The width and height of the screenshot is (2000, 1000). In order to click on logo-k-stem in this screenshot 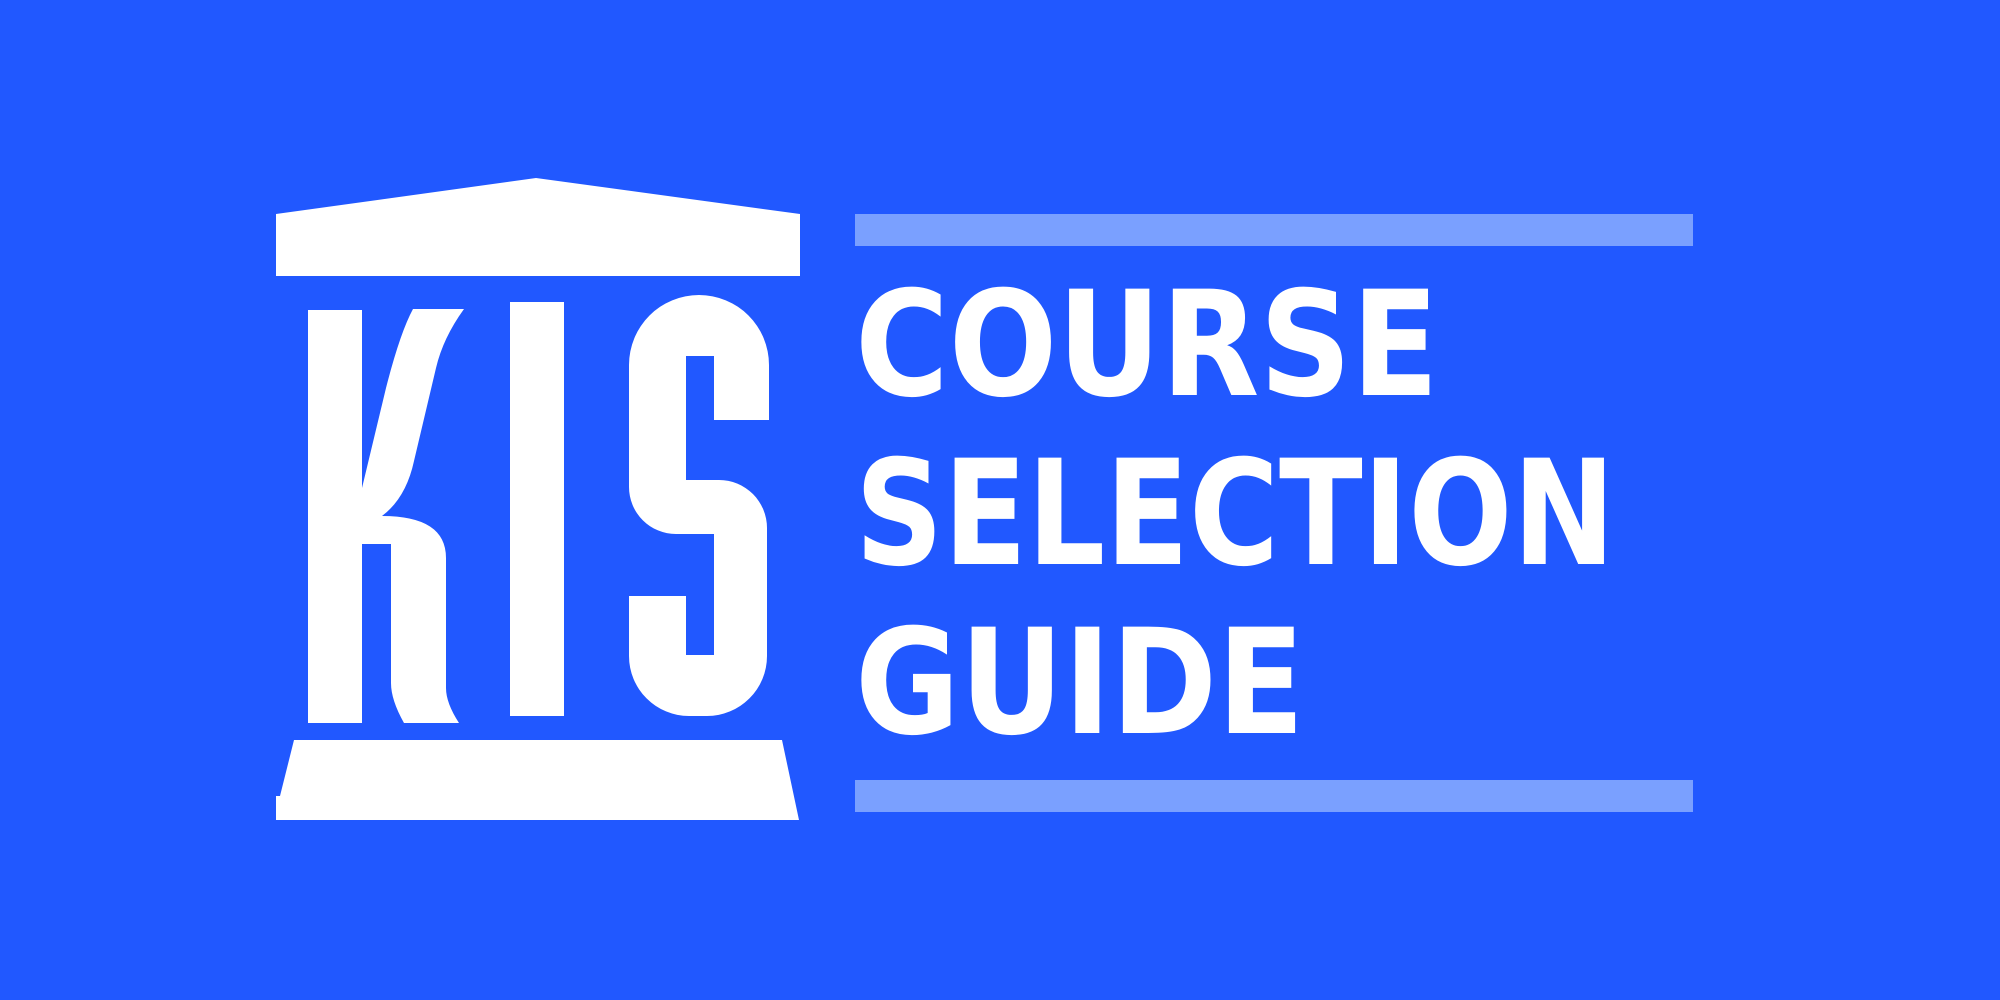, I will do `click(335, 516)`.